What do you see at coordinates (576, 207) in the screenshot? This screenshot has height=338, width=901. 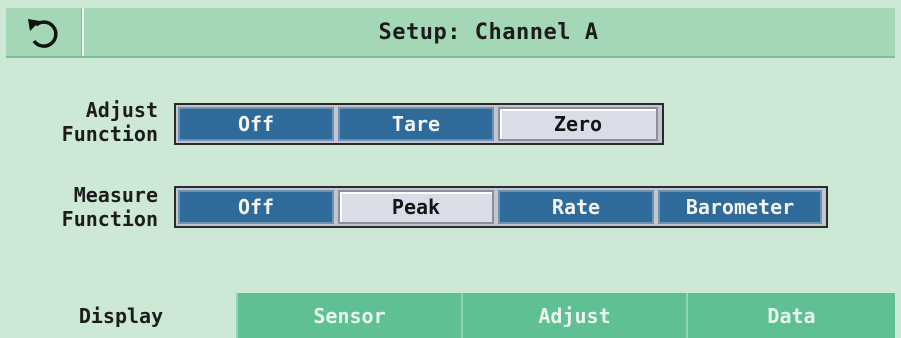 I see `measure-rate-button: Rate` at bounding box center [576, 207].